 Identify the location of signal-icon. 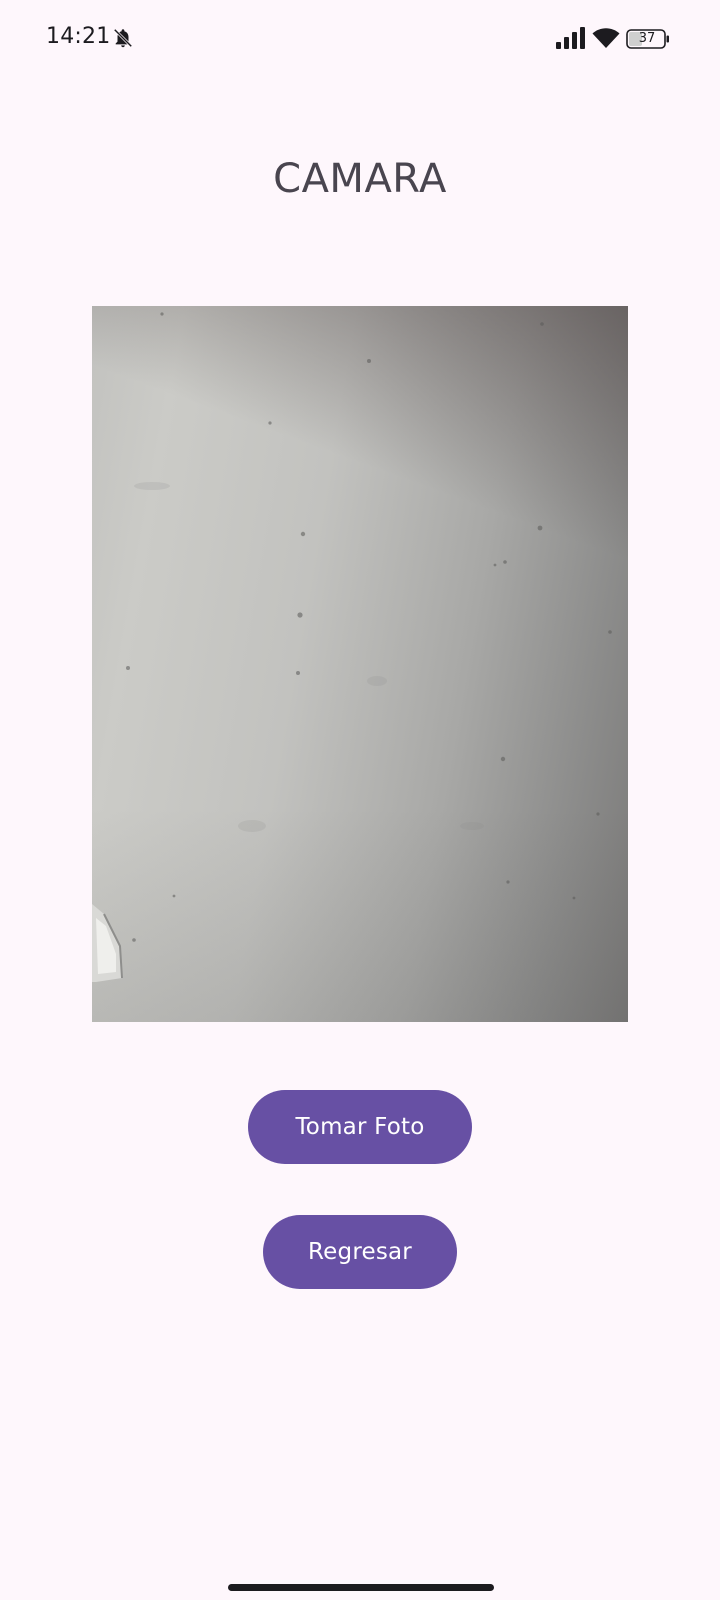
(570, 38).